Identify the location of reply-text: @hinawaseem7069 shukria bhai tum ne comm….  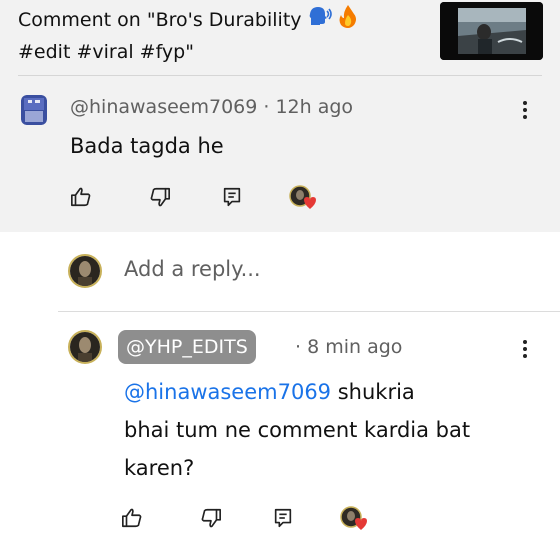
(329, 430).